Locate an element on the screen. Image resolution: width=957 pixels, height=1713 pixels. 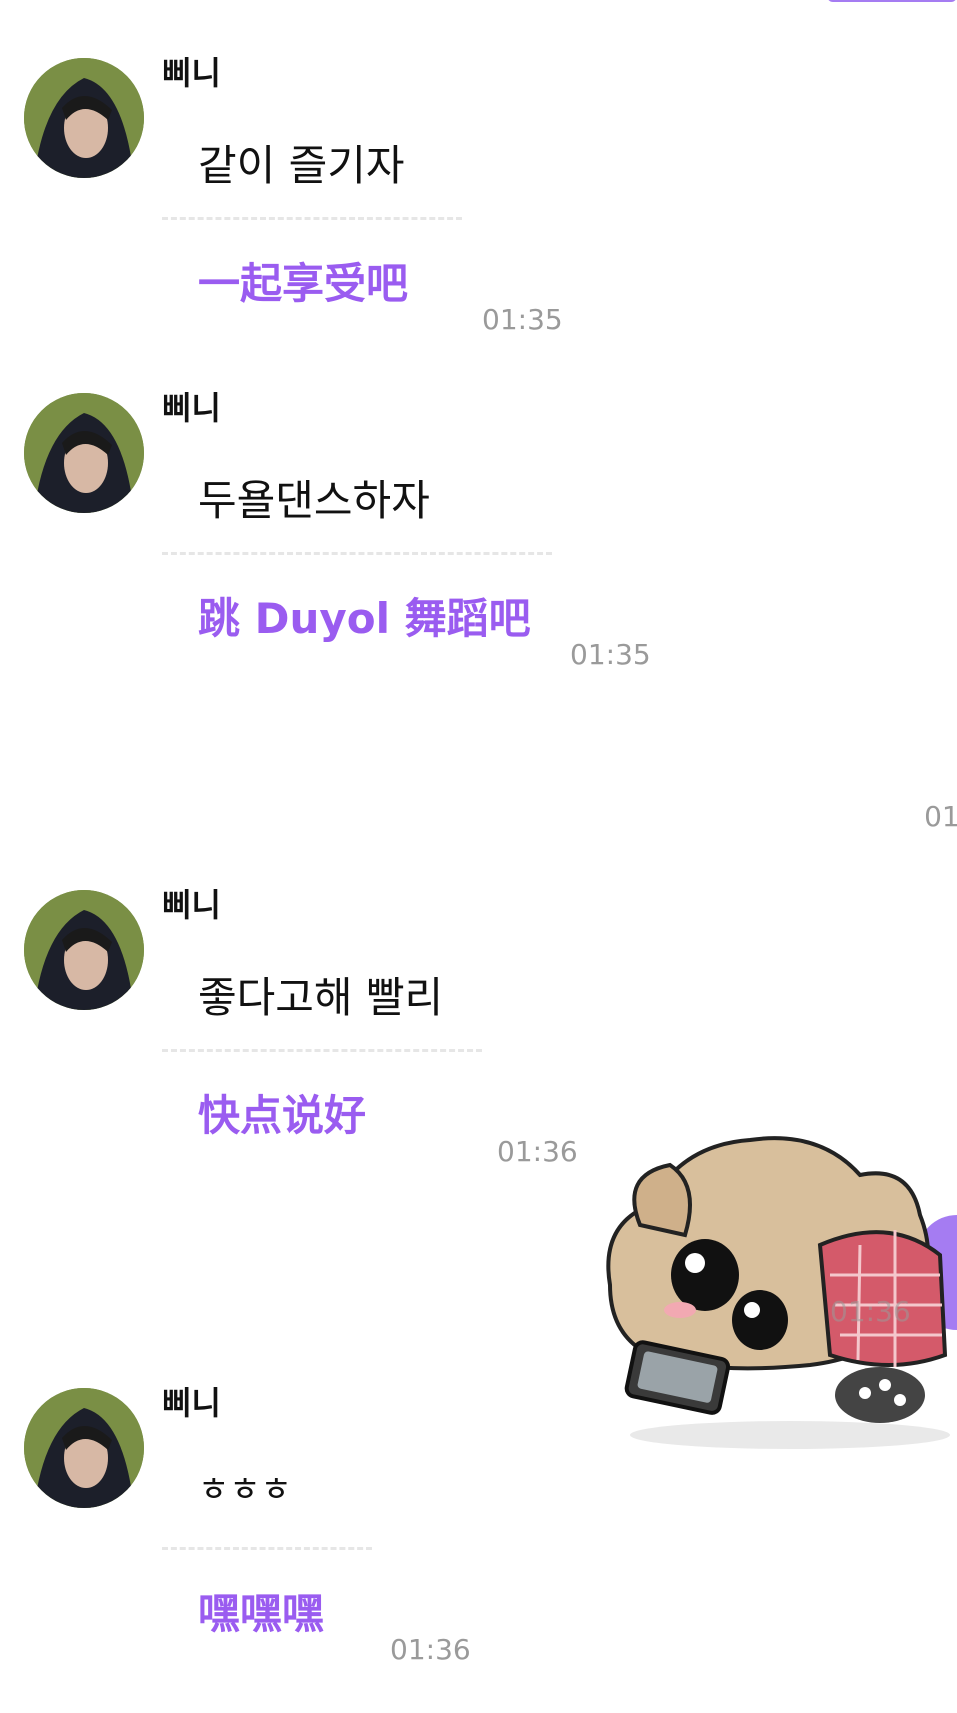
message-text: 좋다고해 빨리 is located at coordinates (321, 997).